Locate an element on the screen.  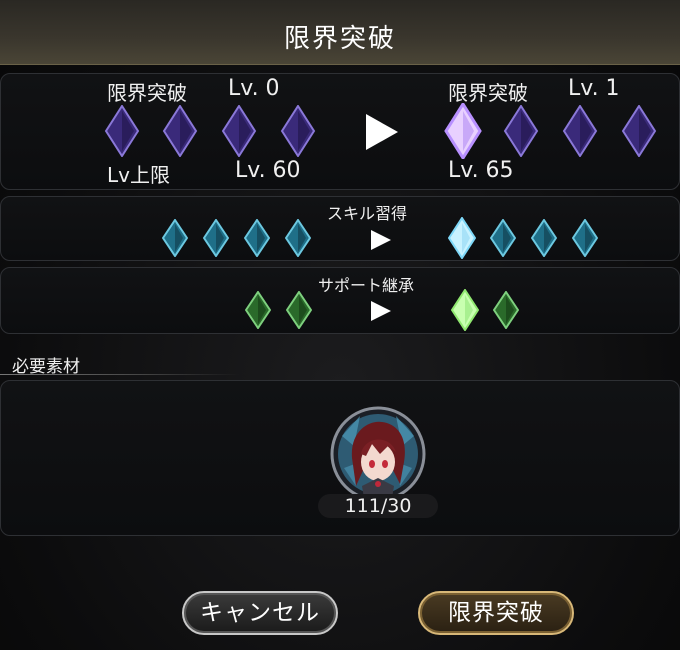
next-breakthrough-level: Lv. 1 is located at coordinates (594, 88).